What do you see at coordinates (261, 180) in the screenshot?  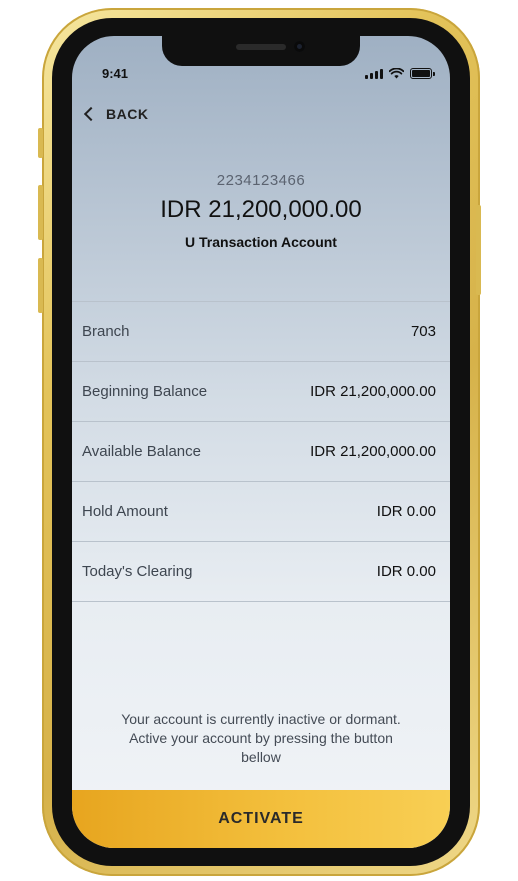 I see `account-number: 2234123466` at bounding box center [261, 180].